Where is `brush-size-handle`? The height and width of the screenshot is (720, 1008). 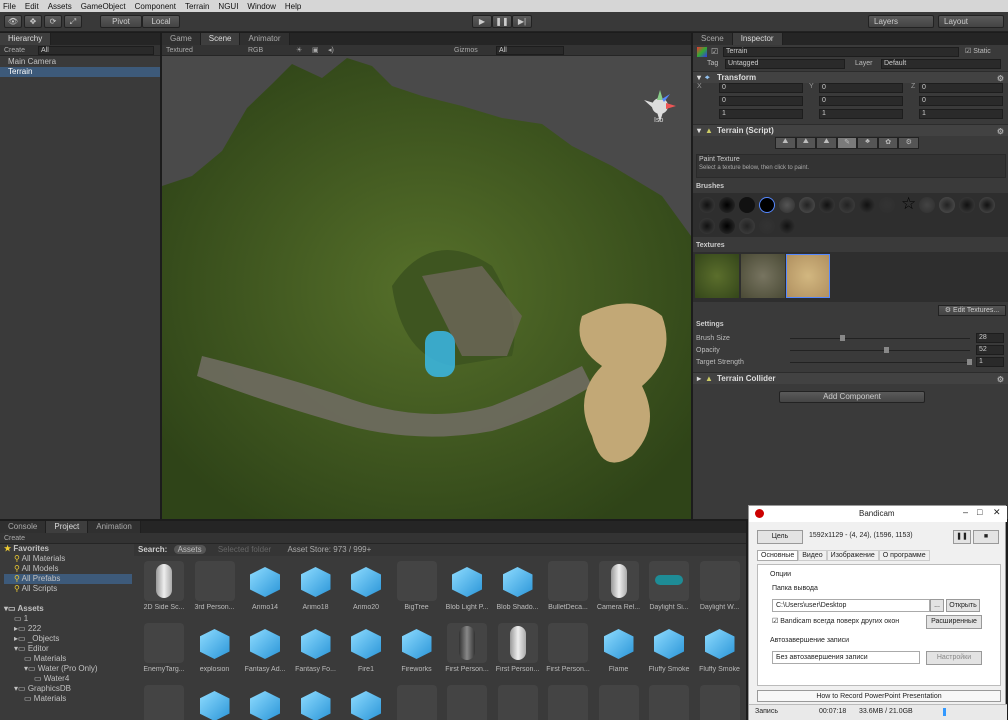
brush-size-handle is located at coordinates (842, 338).